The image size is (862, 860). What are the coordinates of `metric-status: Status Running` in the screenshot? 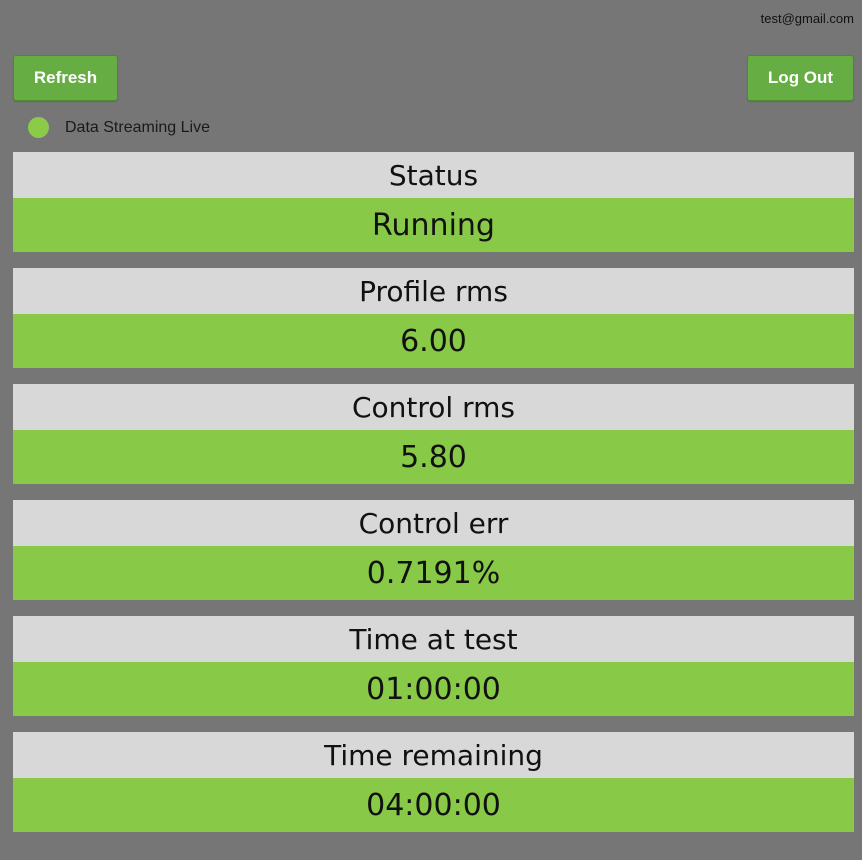 It's located at (433, 202).